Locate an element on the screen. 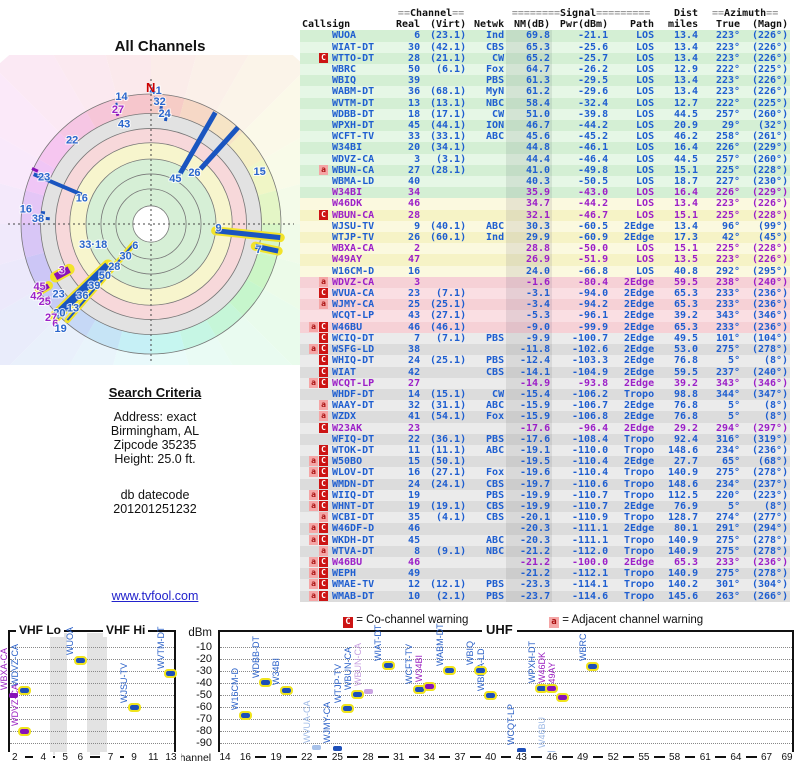  signal-bar-label: W46DK is located at coordinates (541, 668).